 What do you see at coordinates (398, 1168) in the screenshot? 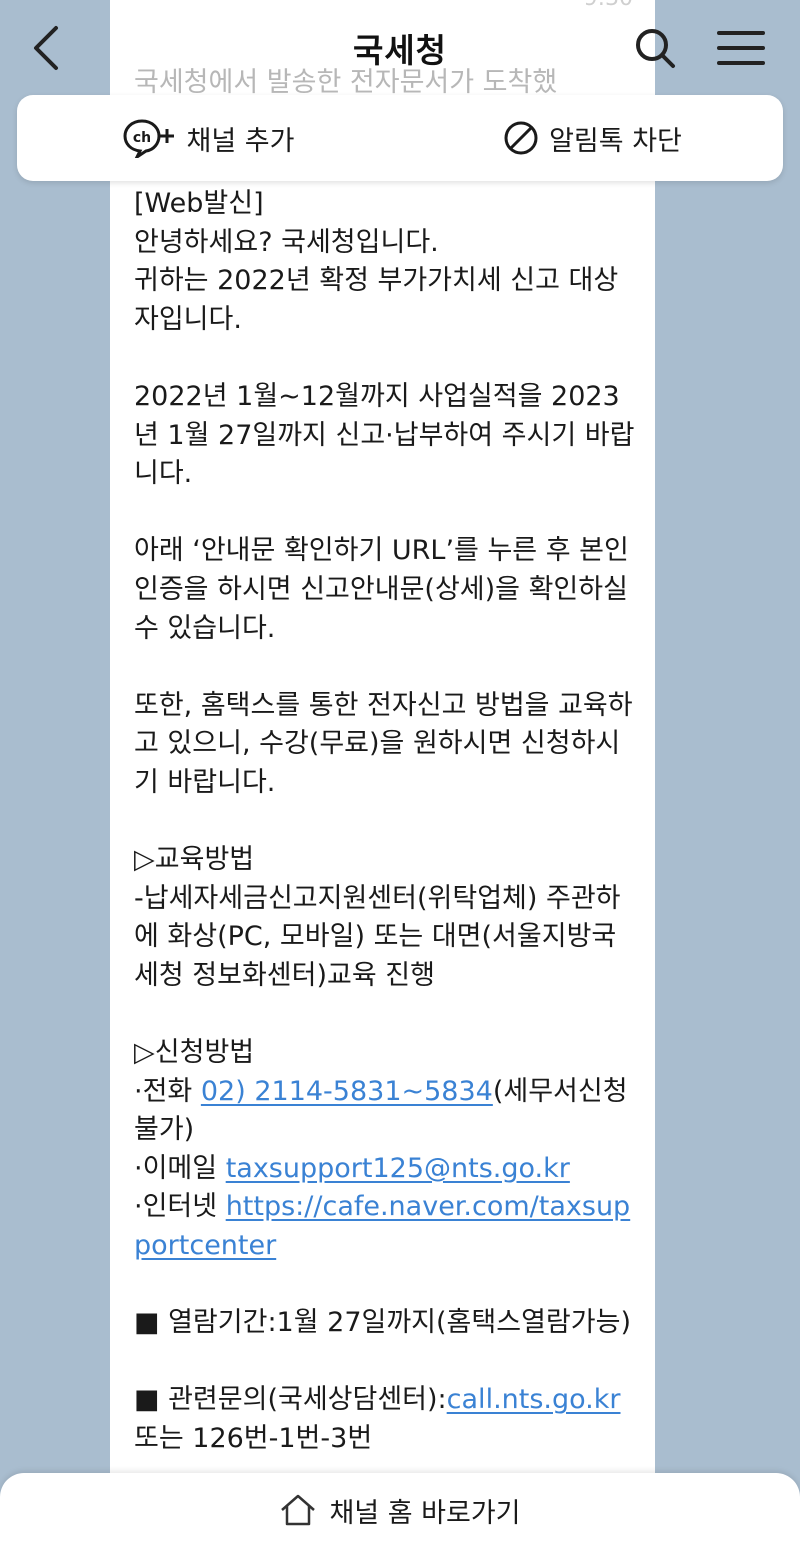
I see `email-link: taxsupport125@nts.go.kr` at bounding box center [398, 1168].